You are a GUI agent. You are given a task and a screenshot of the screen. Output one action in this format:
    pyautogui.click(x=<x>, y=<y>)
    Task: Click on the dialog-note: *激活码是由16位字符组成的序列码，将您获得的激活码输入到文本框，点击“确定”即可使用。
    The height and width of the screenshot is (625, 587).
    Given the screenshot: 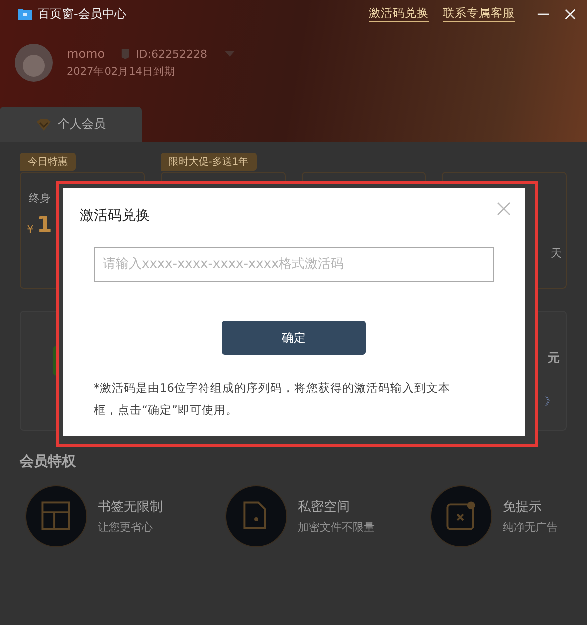 What is the action you would take?
    pyautogui.click(x=273, y=399)
    